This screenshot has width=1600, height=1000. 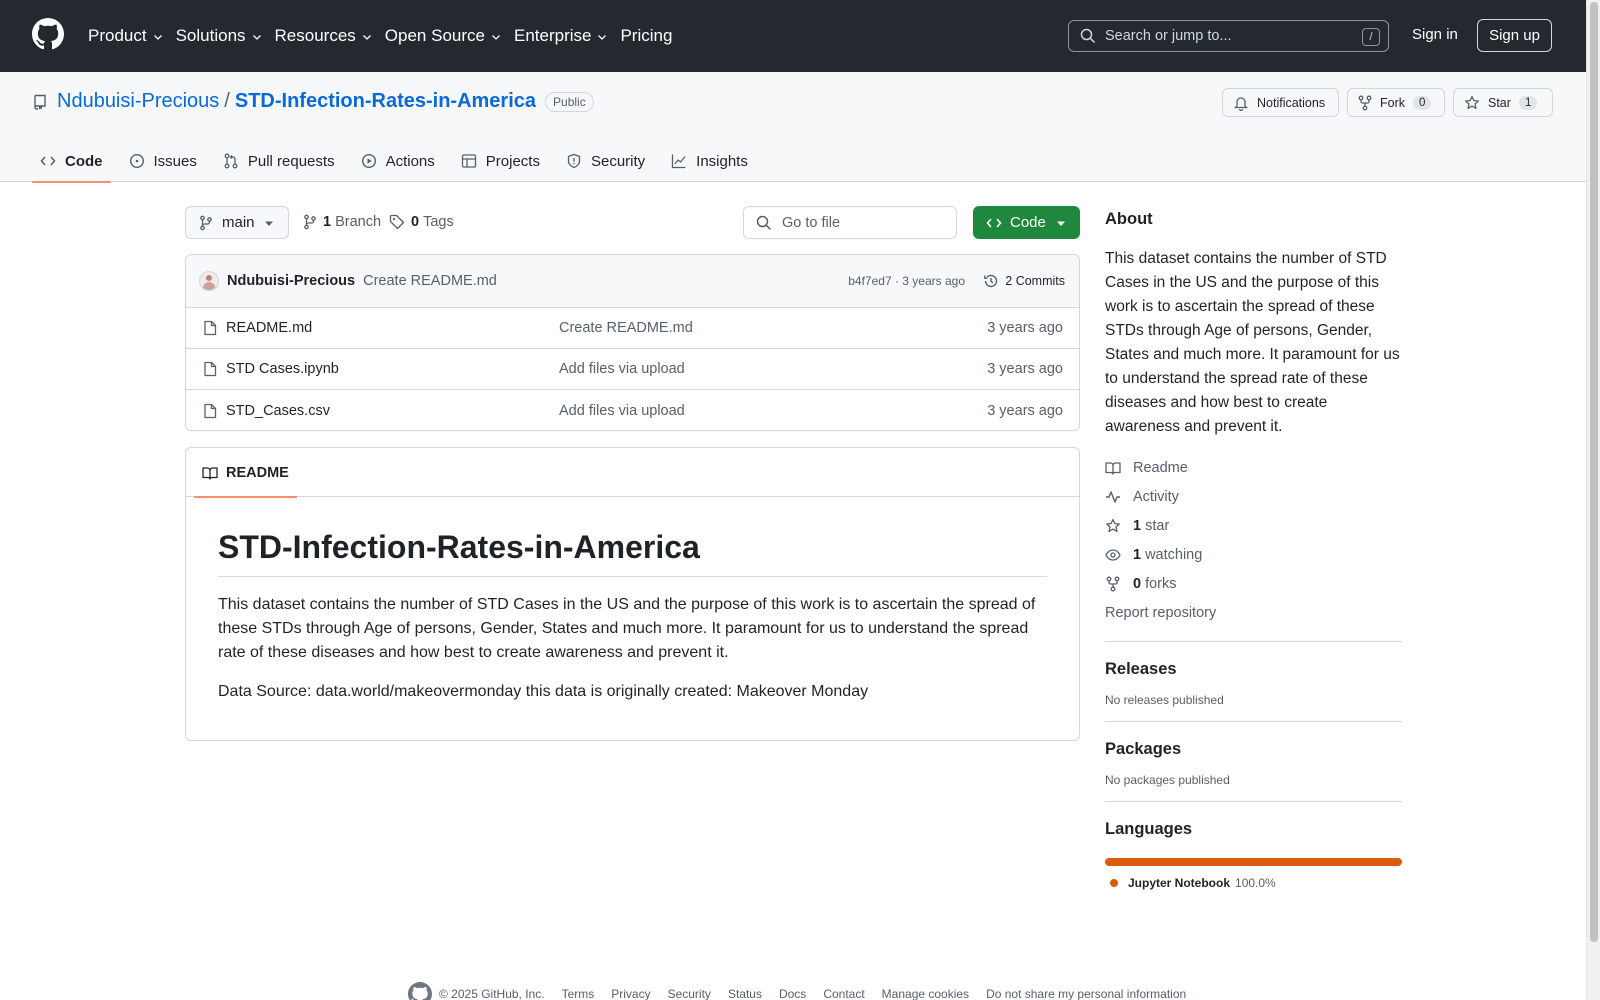 What do you see at coordinates (443, 36) in the screenshot?
I see `nav-open-source: Open Source` at bounding box center [443, 36].